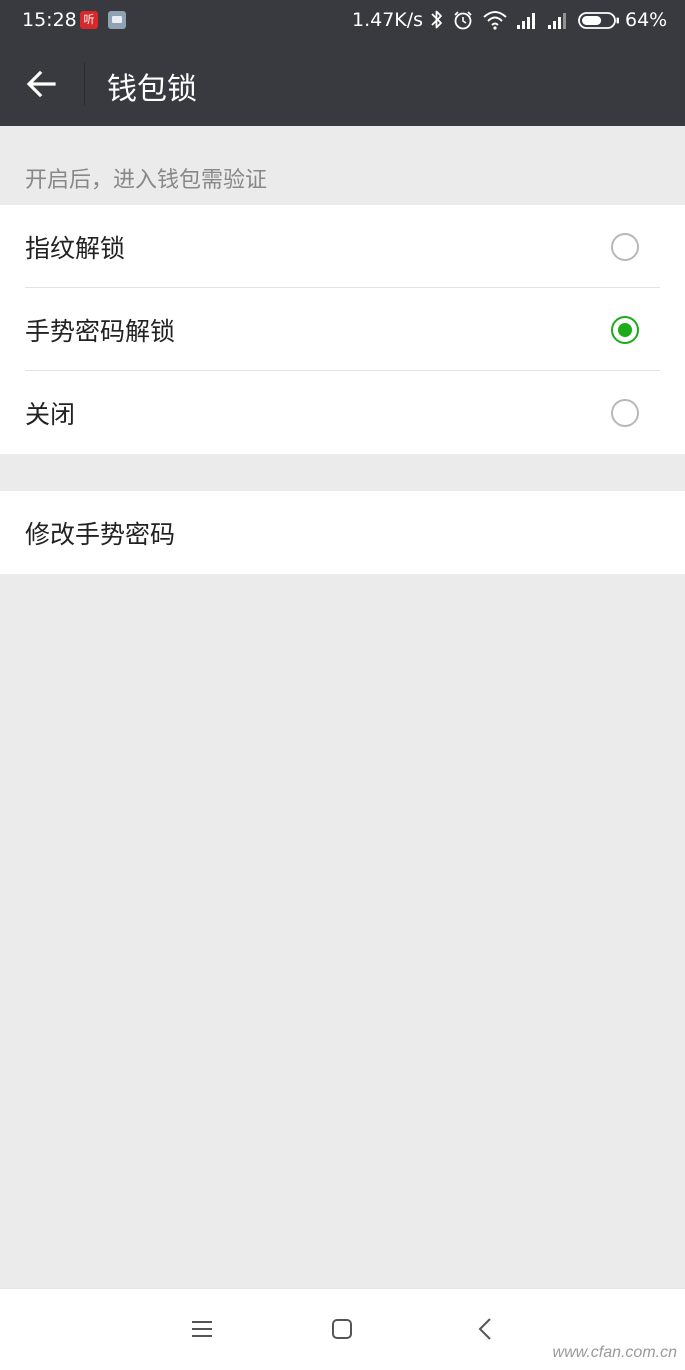 This screenshot has height=1370, width=685. What do you see at coordinates (625, 330) in the screenshot?
I see `radio-gesture-password` at bounding box center [625, 330].